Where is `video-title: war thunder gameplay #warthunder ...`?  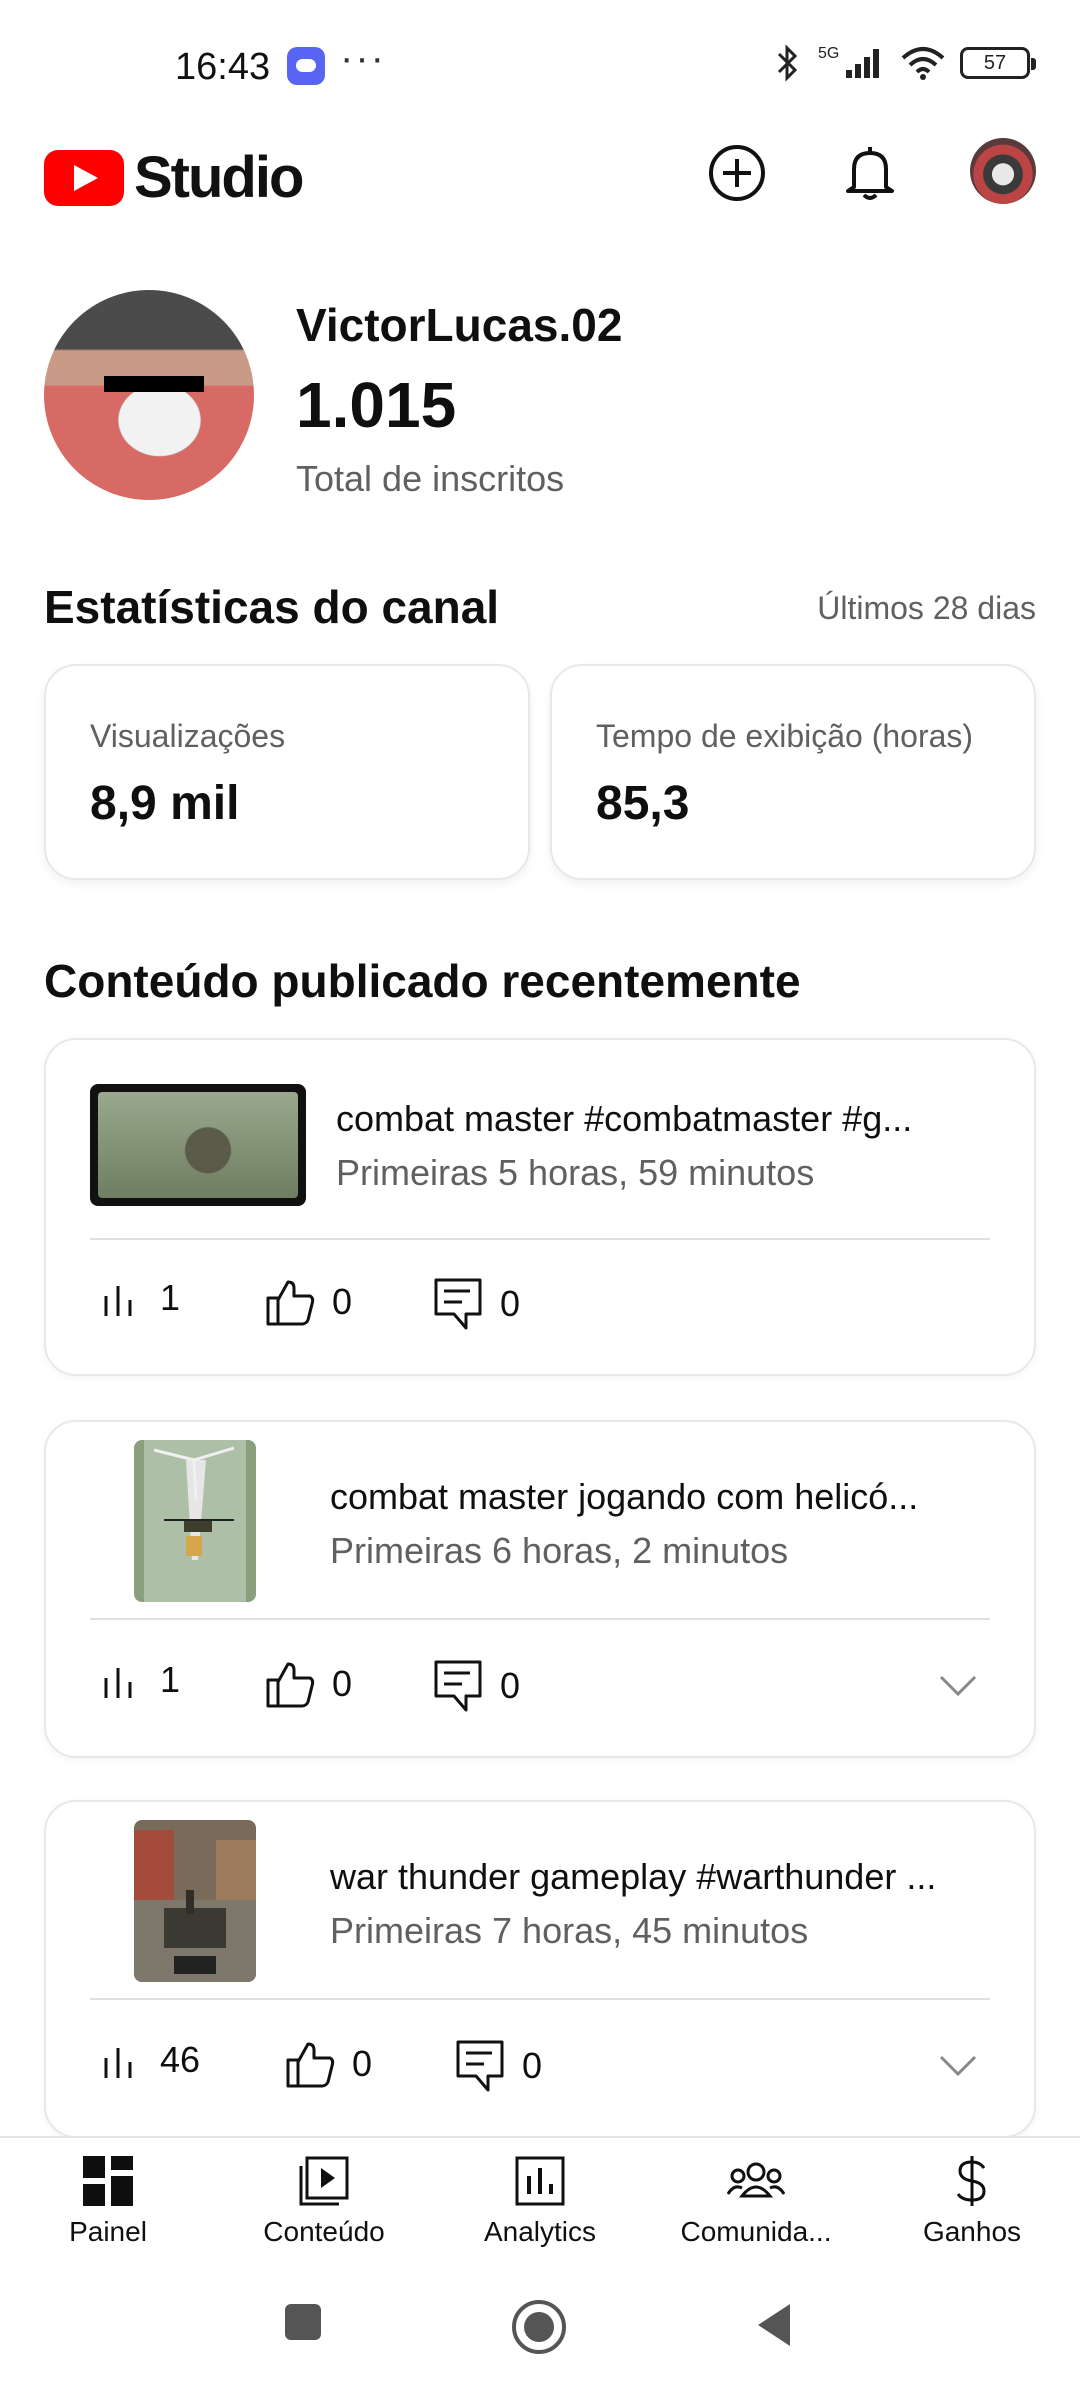
video-title: war thunder gameplay #warthunder ... is located at coordinates (633, 1876).